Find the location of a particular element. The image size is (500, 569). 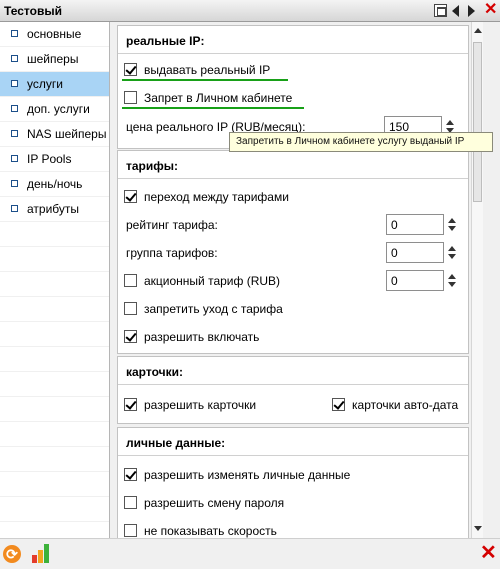

deny-in-cabinet-label: Запрет в Личном кабинете is located at coordinates (218, 98).